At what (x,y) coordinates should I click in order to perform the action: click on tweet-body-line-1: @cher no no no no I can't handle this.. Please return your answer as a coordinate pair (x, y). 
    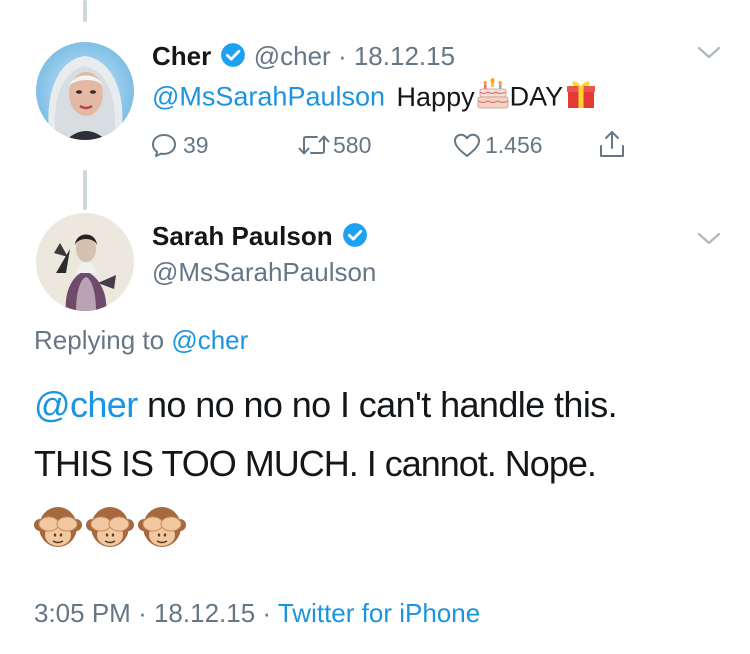
    Looking at the image, I should click on (326, 405).